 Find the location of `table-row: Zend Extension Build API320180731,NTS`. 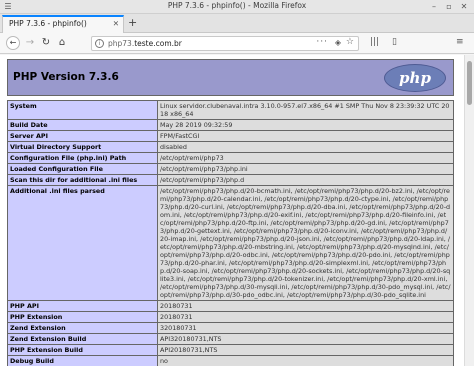

table-row: Zend Extension Build API320180731,NTS is located at coordinates (230, 339).